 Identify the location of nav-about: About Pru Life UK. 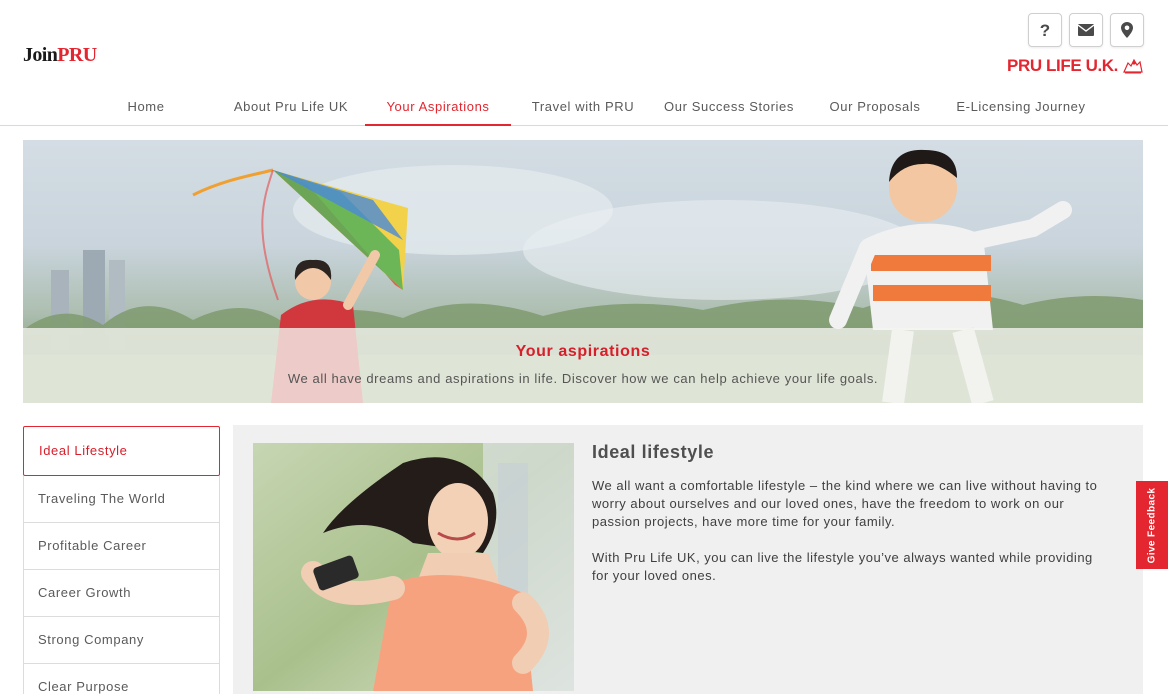
(291, 108).